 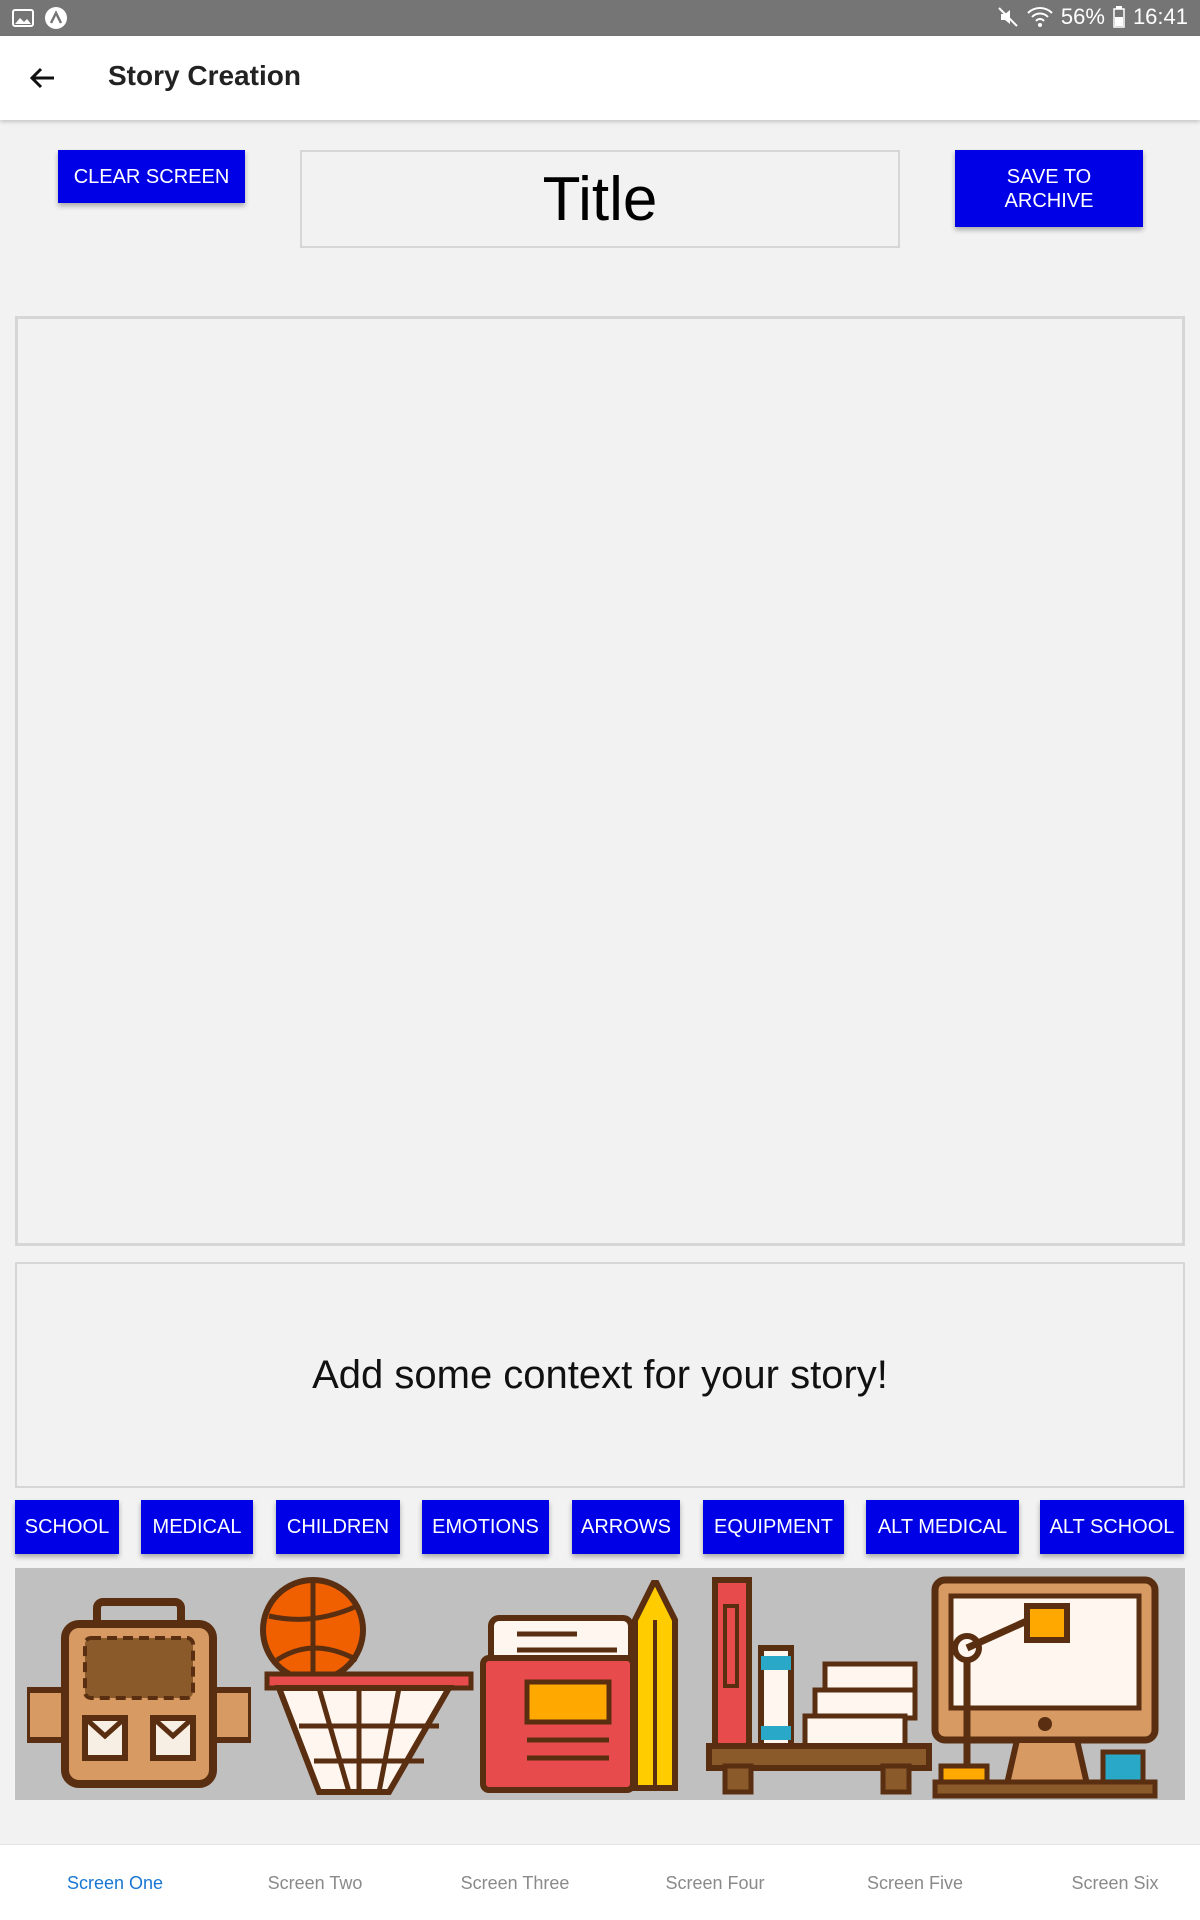 I want to click on tab-screen-one: Screen One, so click(x=115, y=1882).